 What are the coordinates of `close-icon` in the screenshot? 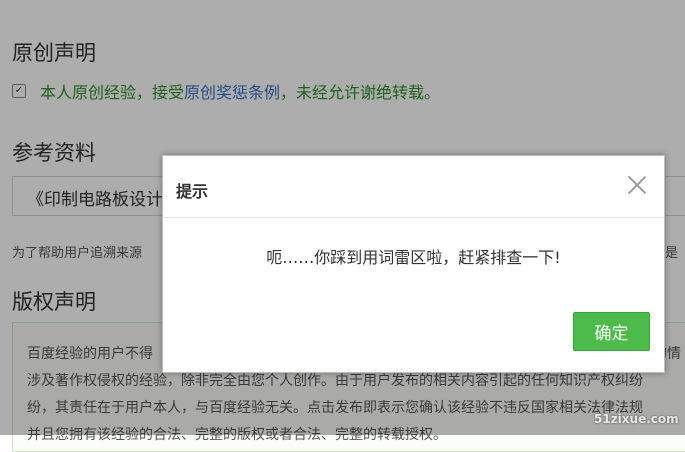 It's located at (637, 185).